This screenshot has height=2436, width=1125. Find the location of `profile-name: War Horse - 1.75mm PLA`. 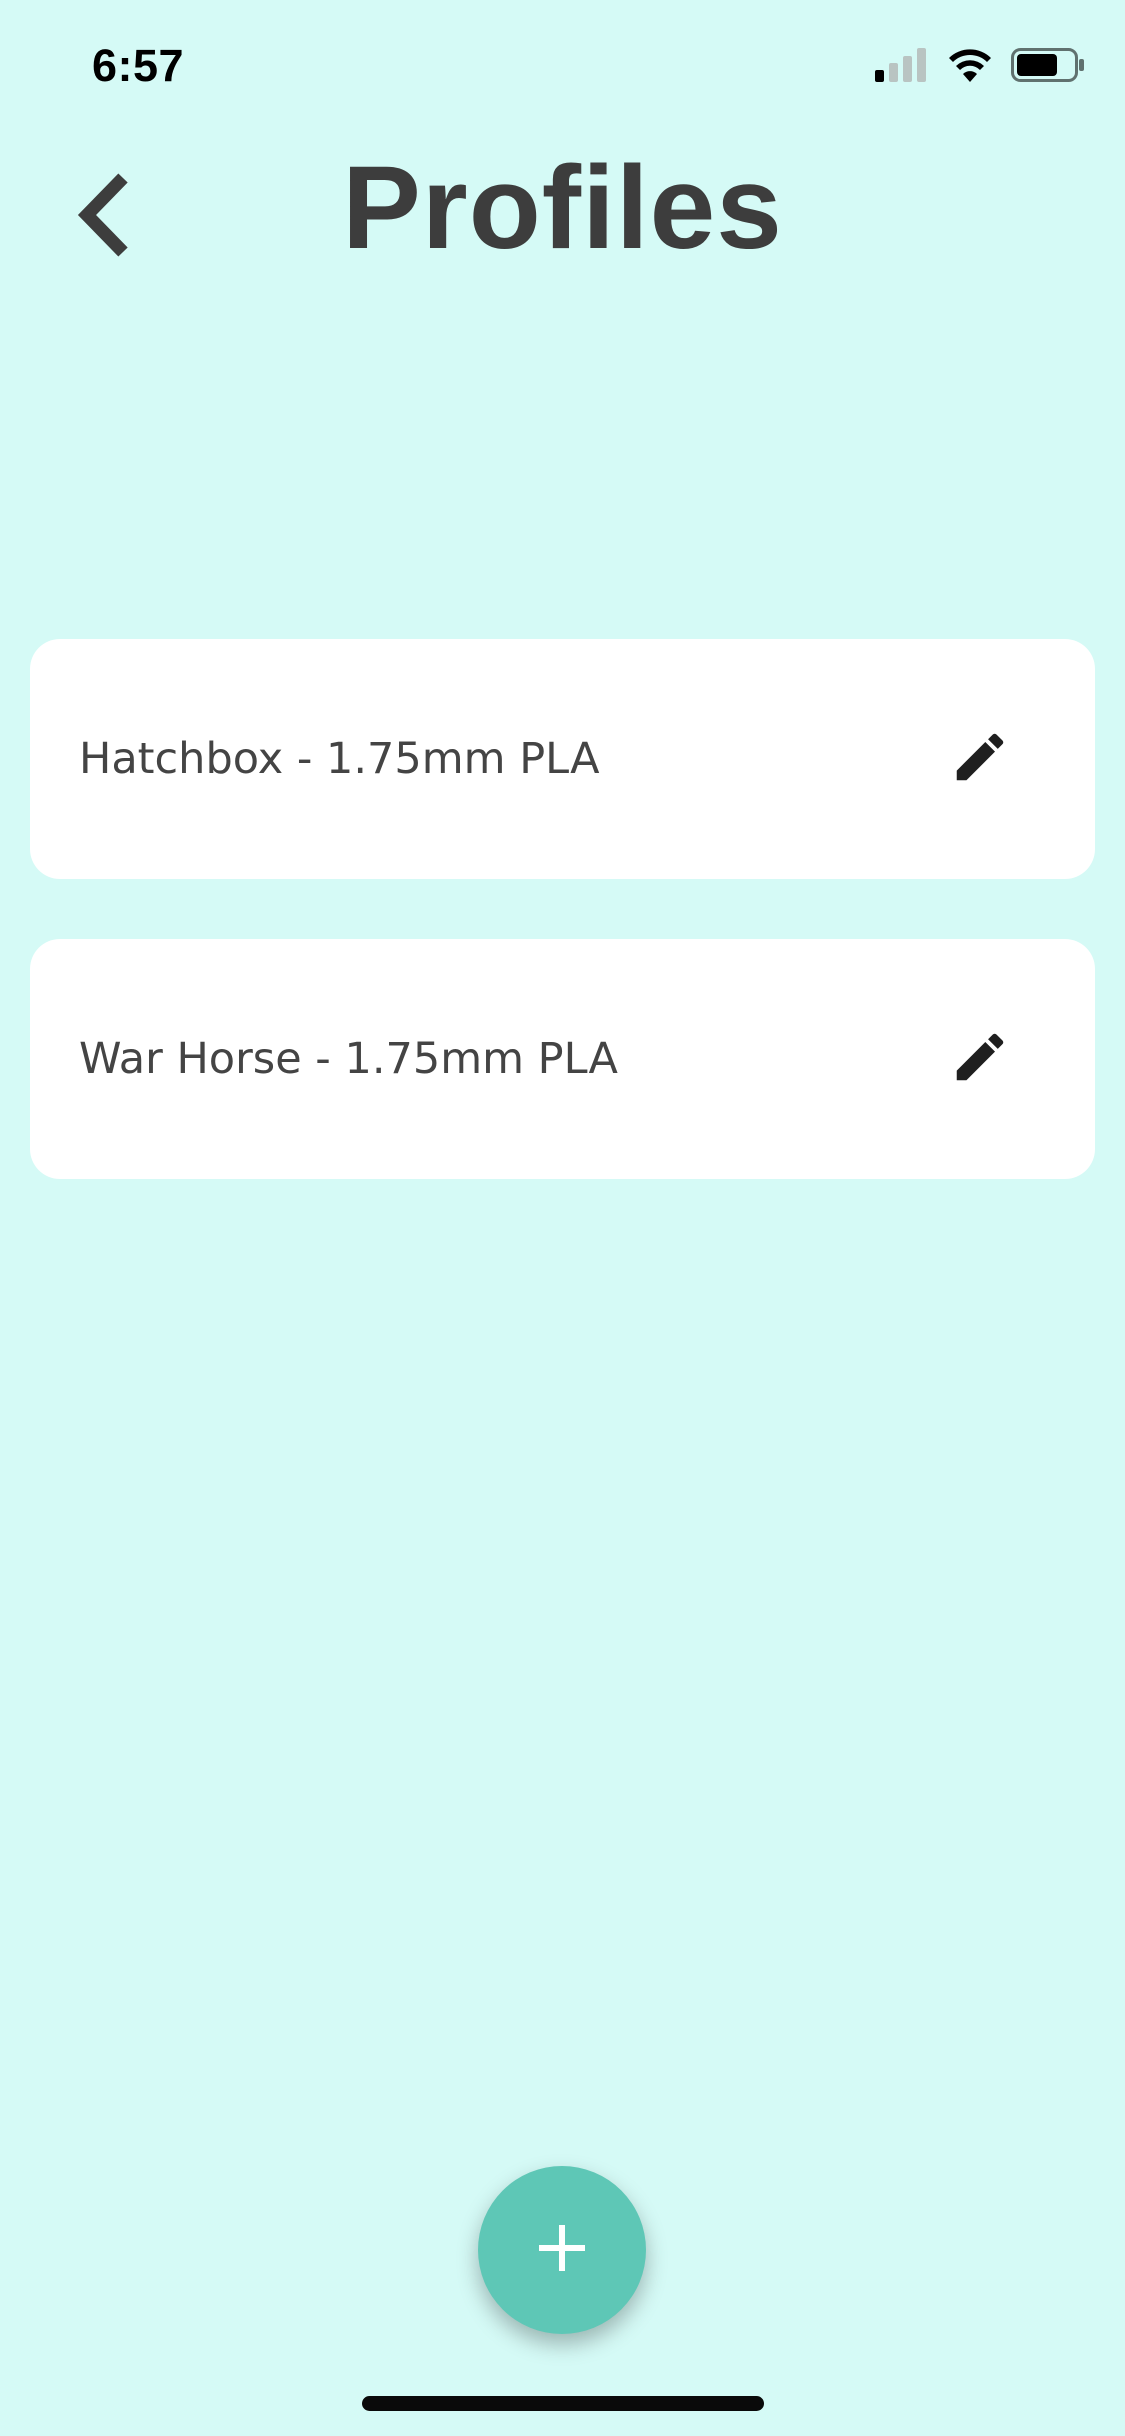

profile-name: War Horse - 1.75mm PLA is located at coordinates (348, 1059).